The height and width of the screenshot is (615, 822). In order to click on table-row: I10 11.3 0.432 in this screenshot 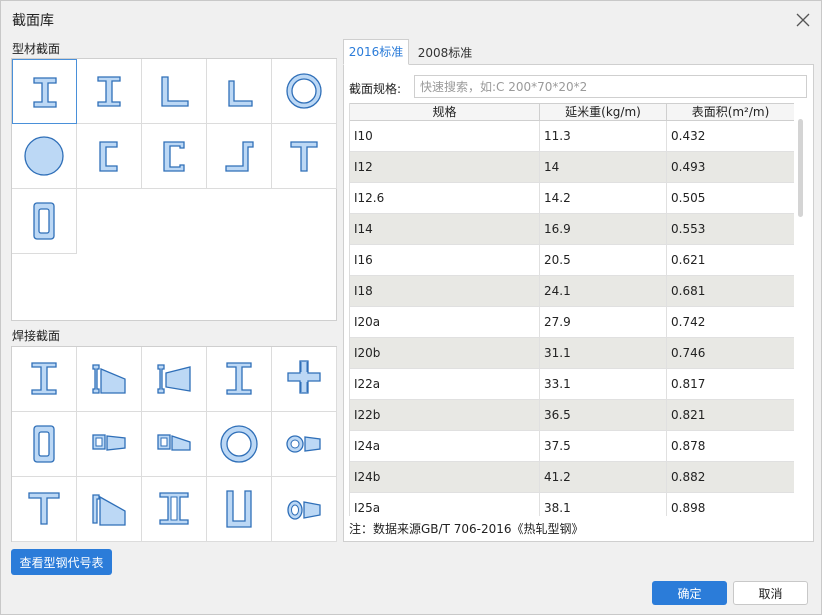, I will do `click(572, 136)`.